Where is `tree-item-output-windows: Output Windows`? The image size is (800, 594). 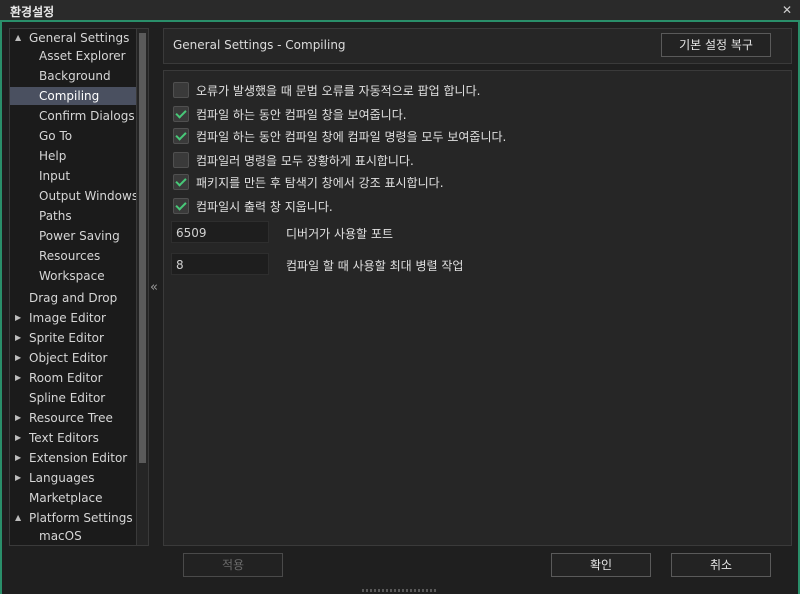 tree-item-output-windows: Output Windows is located at coordinates (73, 196).